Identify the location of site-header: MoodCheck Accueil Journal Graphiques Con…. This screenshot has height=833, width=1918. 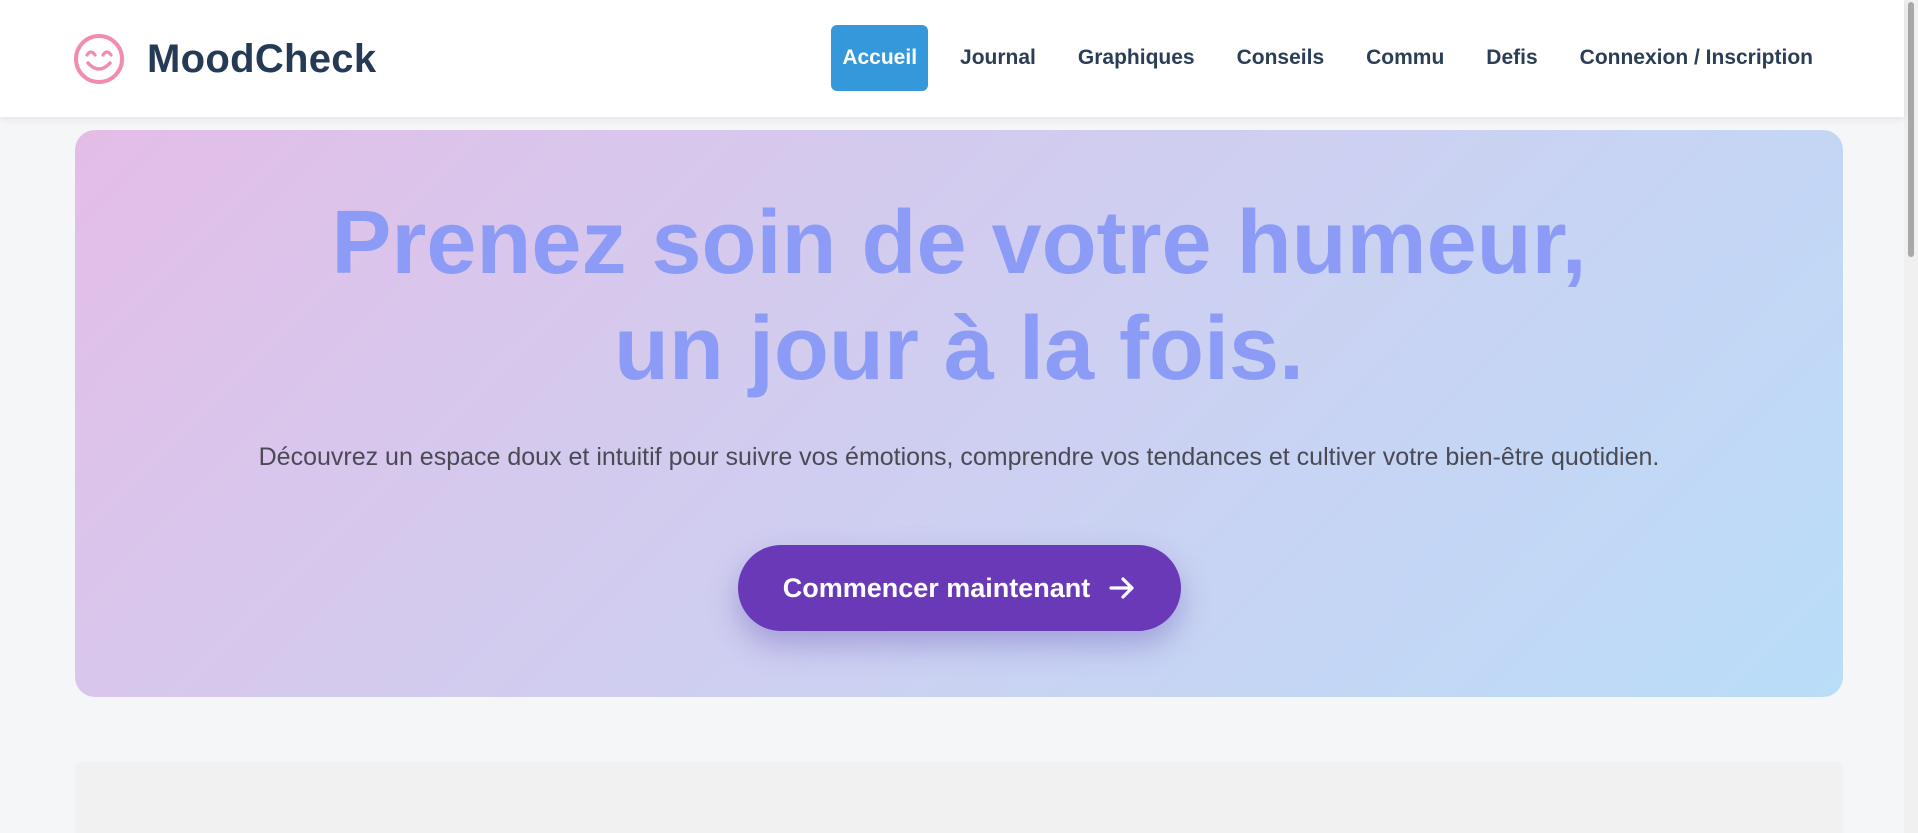
(952, 58).